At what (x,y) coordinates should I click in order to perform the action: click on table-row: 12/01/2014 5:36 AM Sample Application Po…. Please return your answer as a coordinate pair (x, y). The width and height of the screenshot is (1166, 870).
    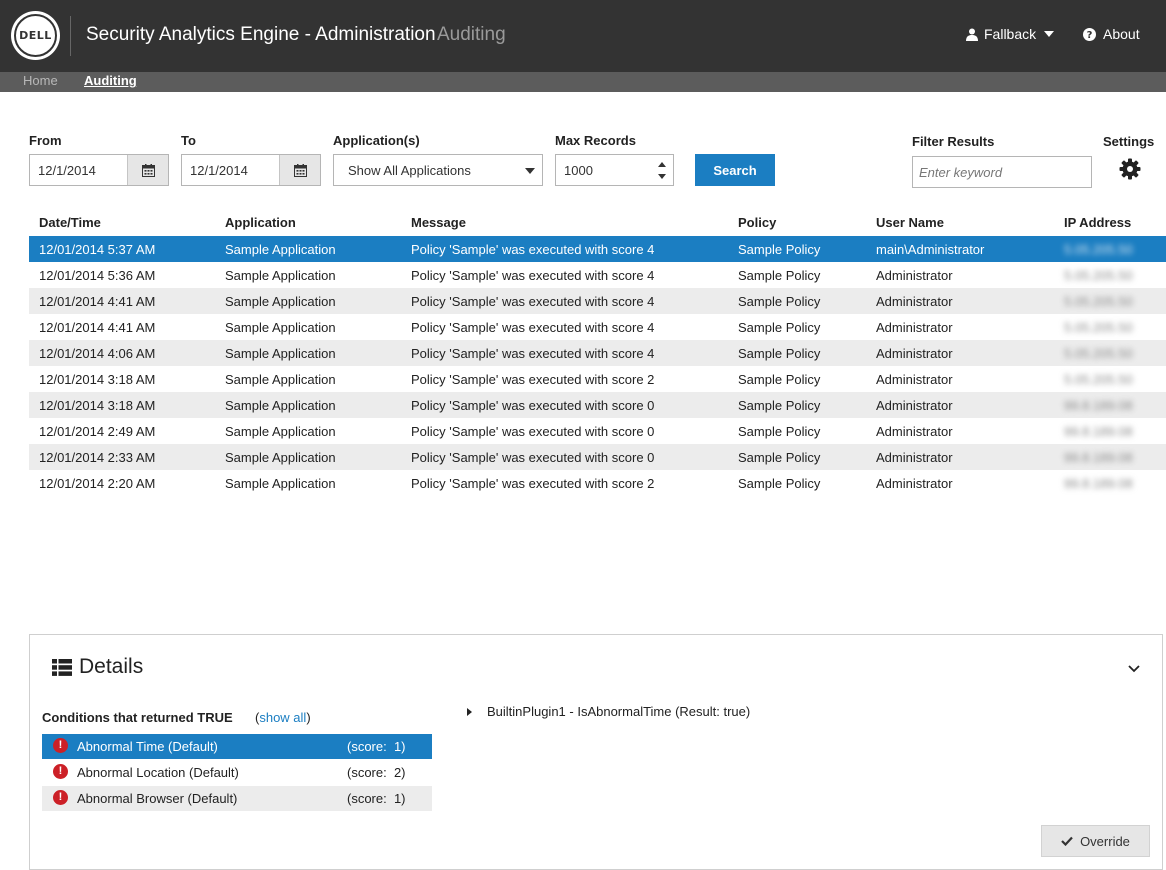
    Looking at the image, I should click on (597, 275).